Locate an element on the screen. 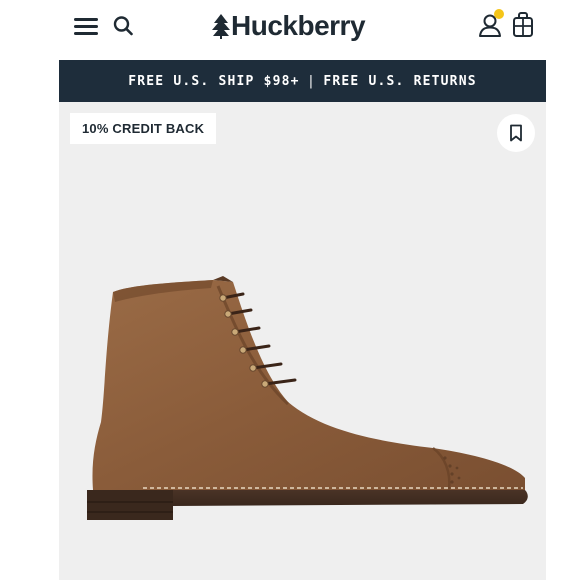  credit-back-badge: 10% CREDIT BACK is located at coordinates (143, 128).